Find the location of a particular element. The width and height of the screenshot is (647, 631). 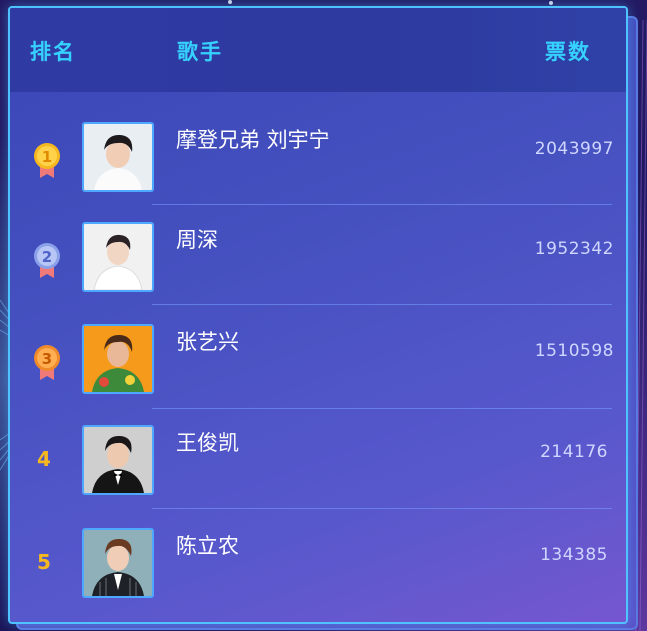

bronze-medal-icon: 3 is located at coordinates (47, 362).